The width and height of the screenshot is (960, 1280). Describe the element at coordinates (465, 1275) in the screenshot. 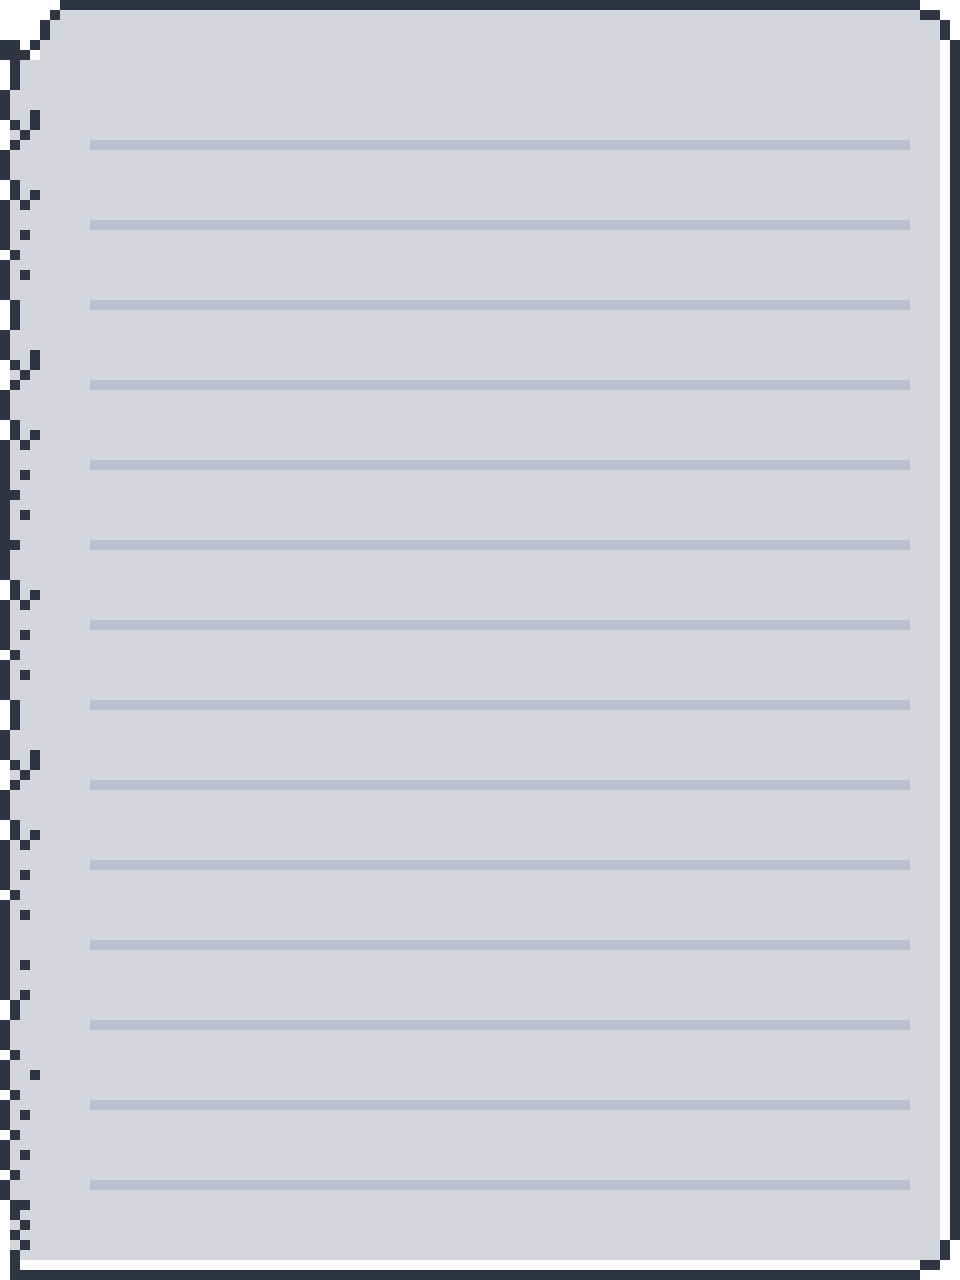

I see `outline-bottom` at that location.